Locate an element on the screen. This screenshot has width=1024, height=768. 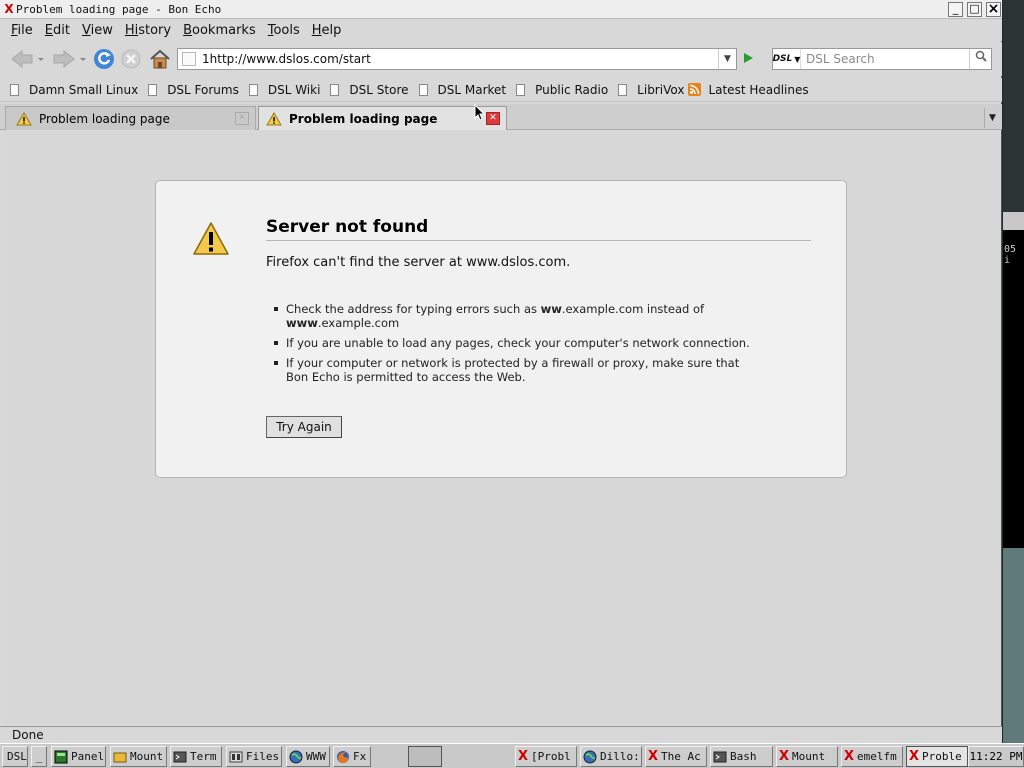
task-problem-loading: X [Probl is located at coordinates (546, 756).